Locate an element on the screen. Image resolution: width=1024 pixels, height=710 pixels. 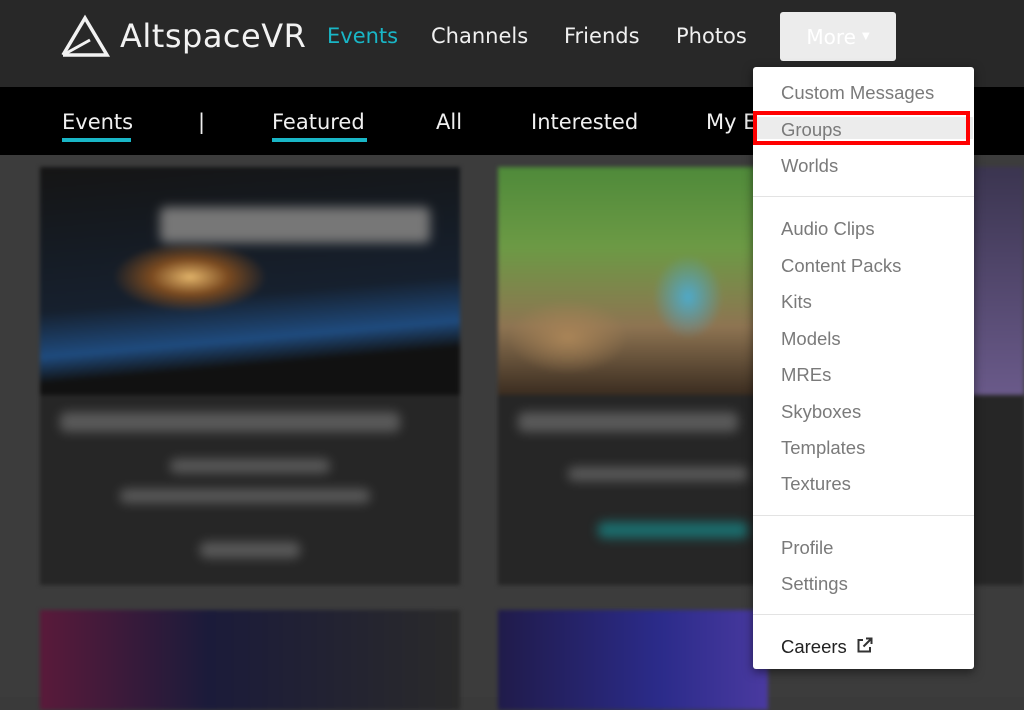
more-menu-button: More ▼ is located at coordinates (838, 36).